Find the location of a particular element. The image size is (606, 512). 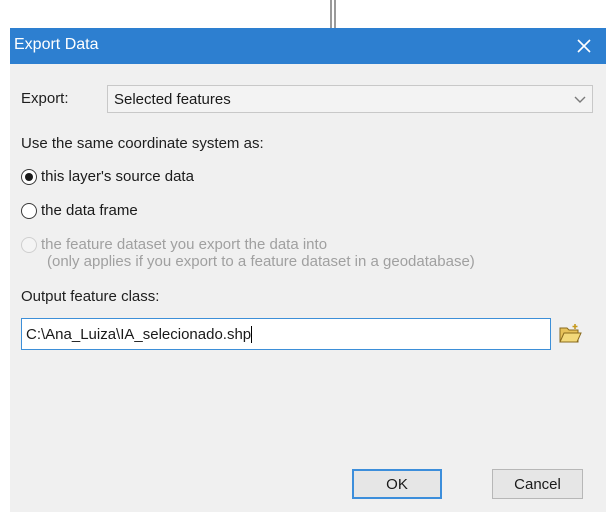

dialog-titlebar: Export Data is located at coordinates (308, 46).